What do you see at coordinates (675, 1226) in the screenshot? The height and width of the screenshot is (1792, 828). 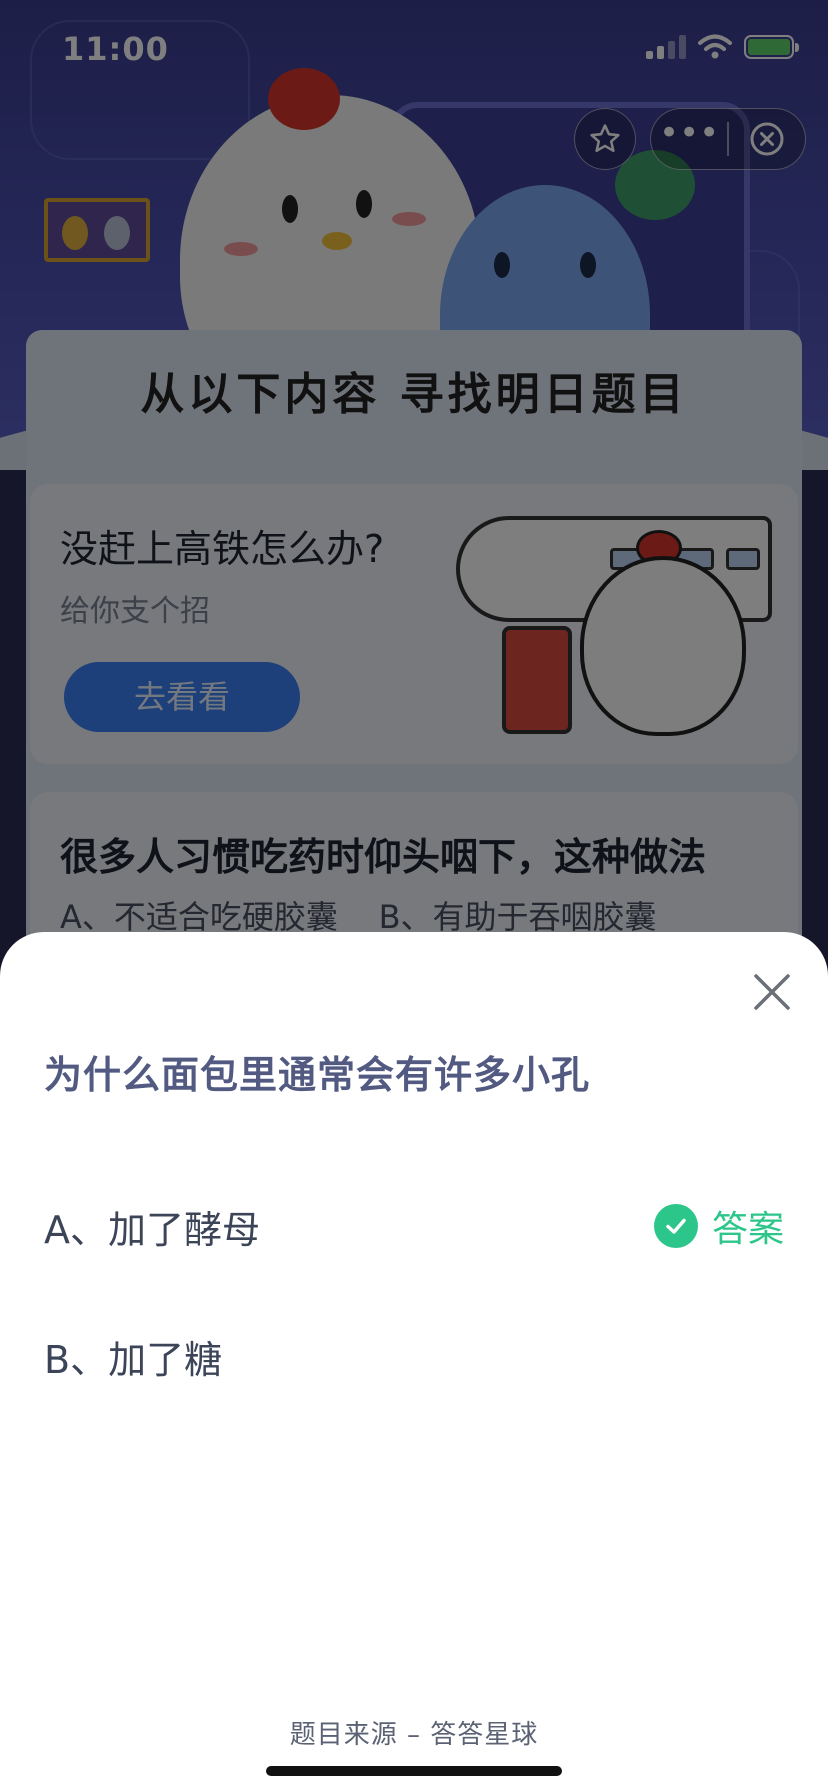 I see `check-circle-icon` at bounding box center [675, 1226].